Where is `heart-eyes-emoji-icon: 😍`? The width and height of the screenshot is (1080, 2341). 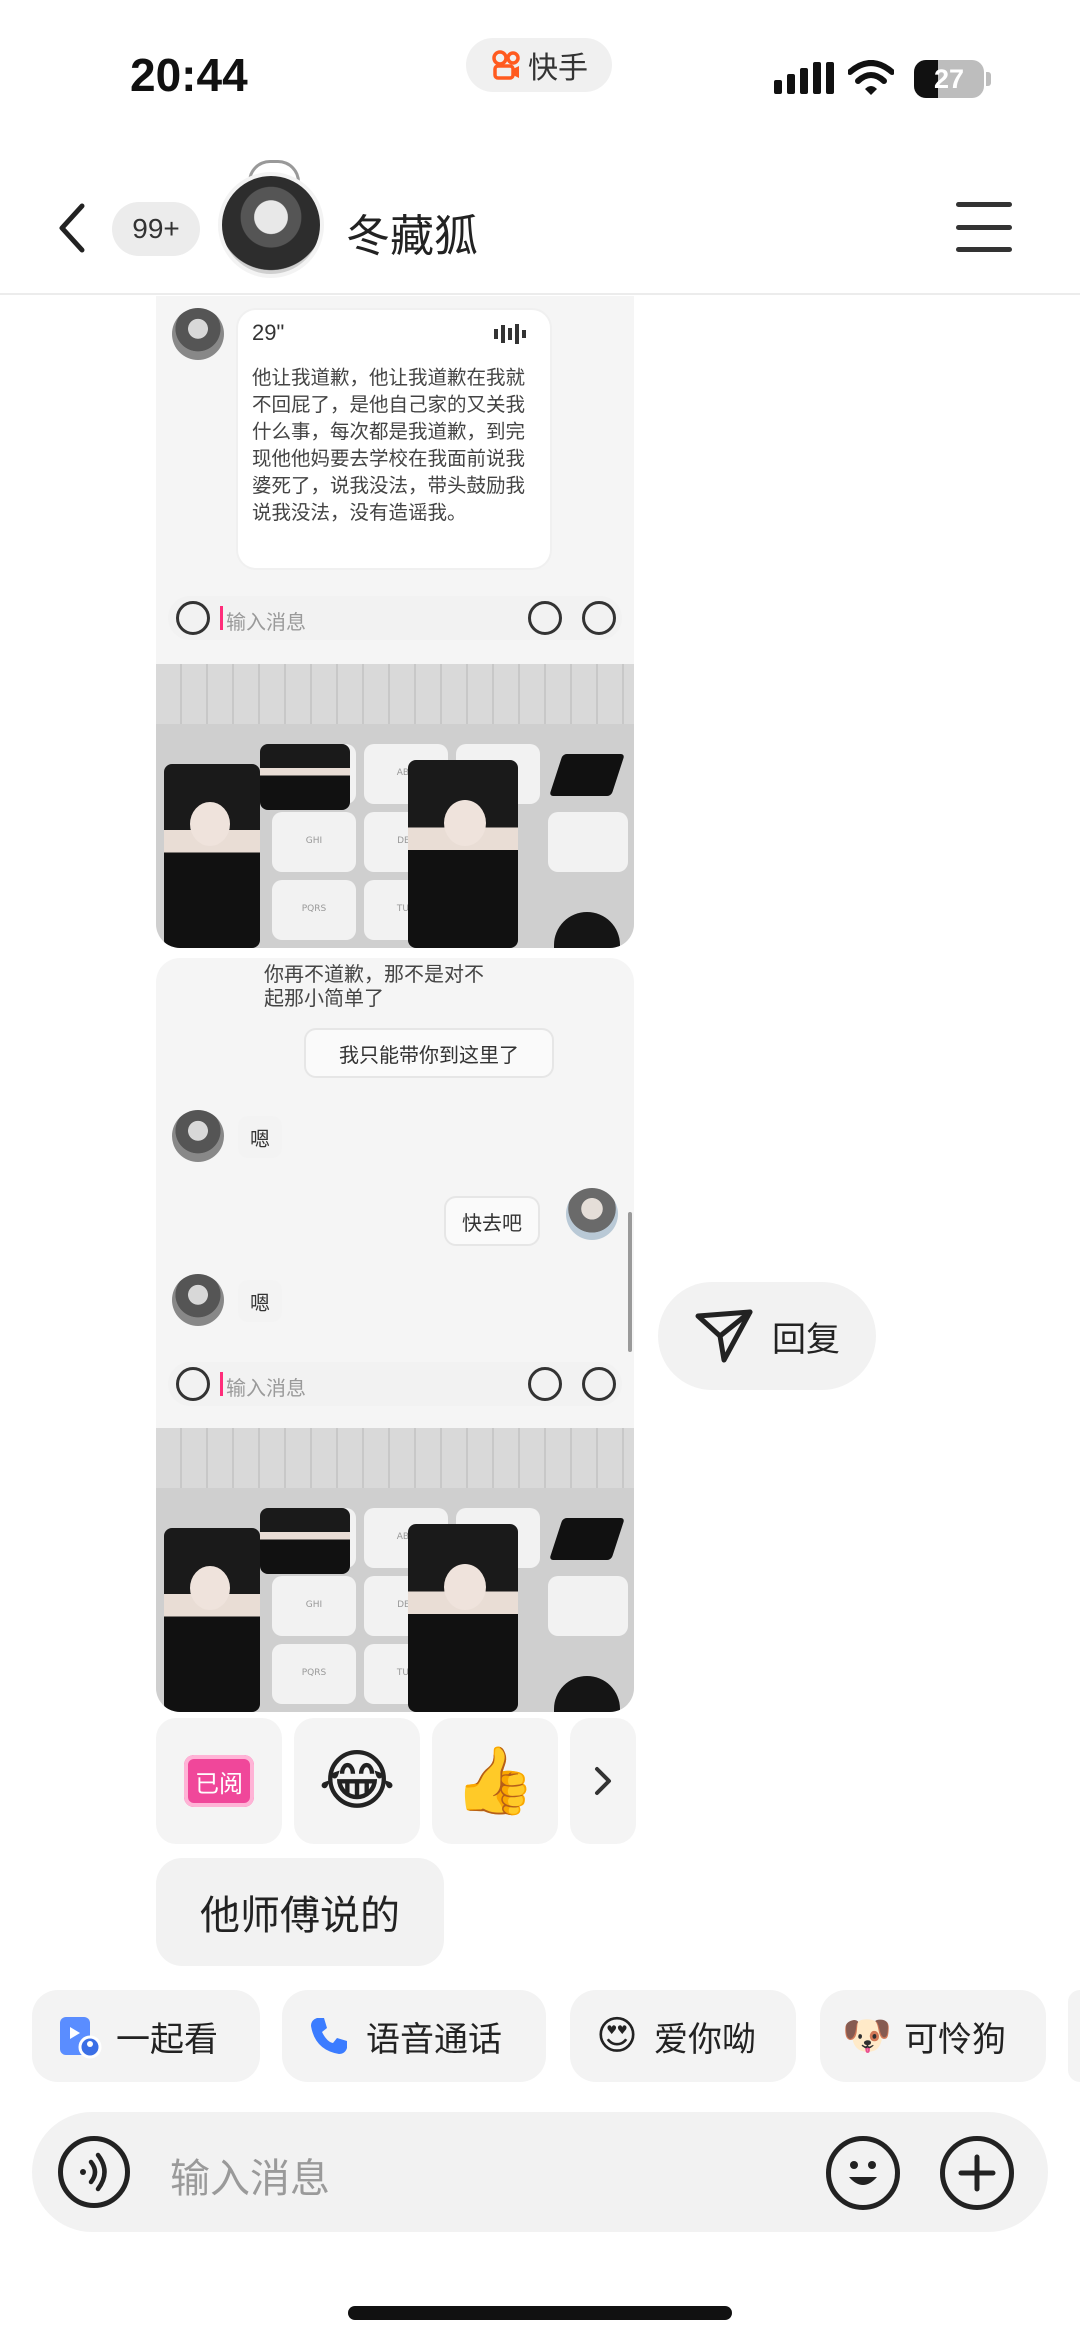
heart-eyes-emoji-icon: 😍 is located at coordinates (617, 2036).